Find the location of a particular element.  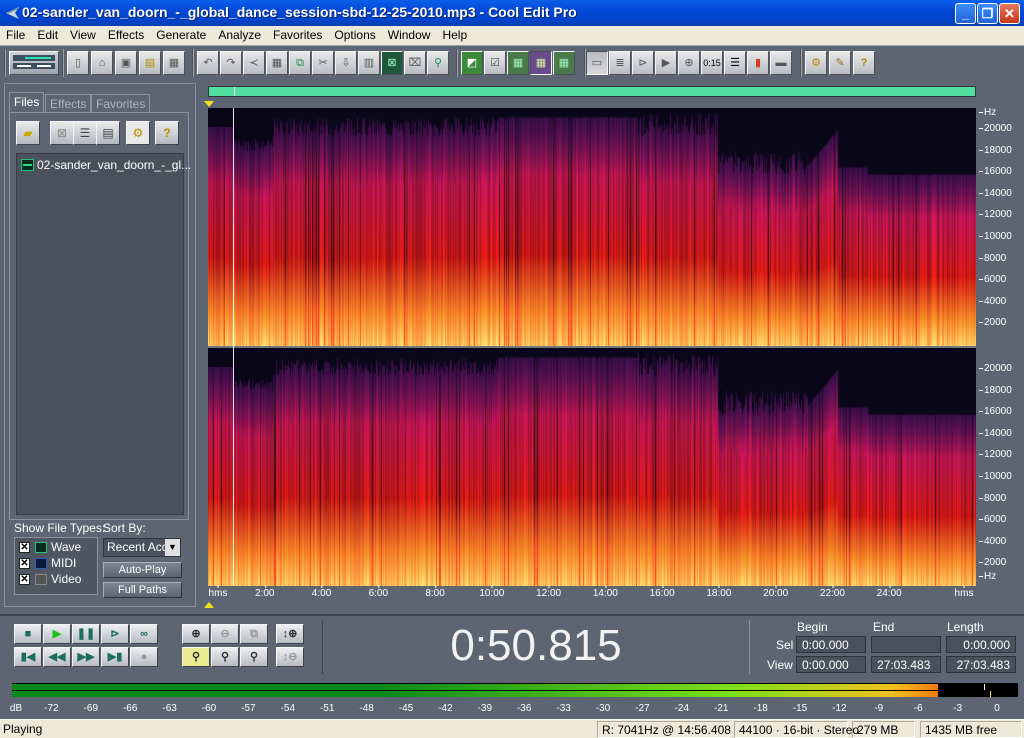

zoom-out-horizontal-button: ⊖ is located at coordinates (225, 634).